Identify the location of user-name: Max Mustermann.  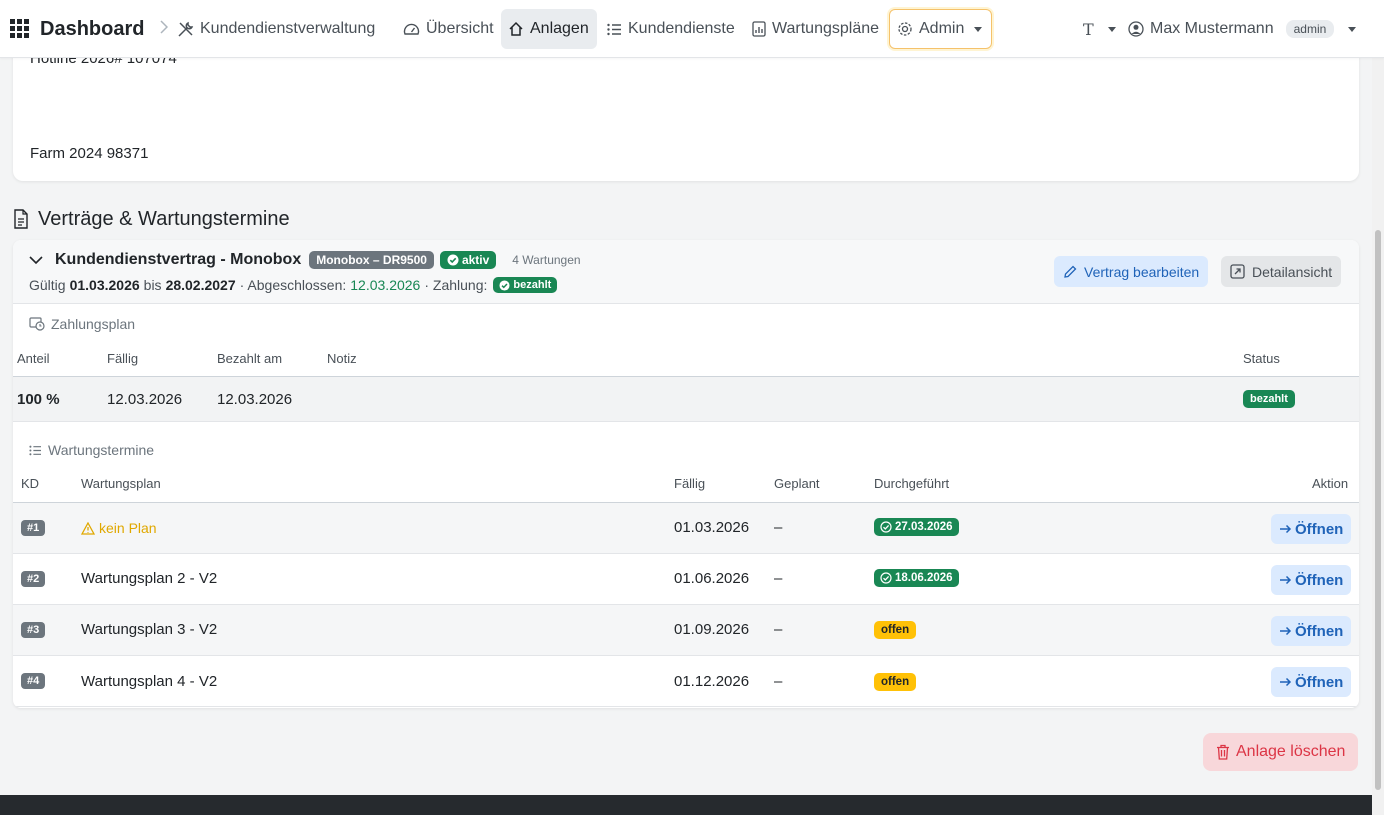
(1212, 28).